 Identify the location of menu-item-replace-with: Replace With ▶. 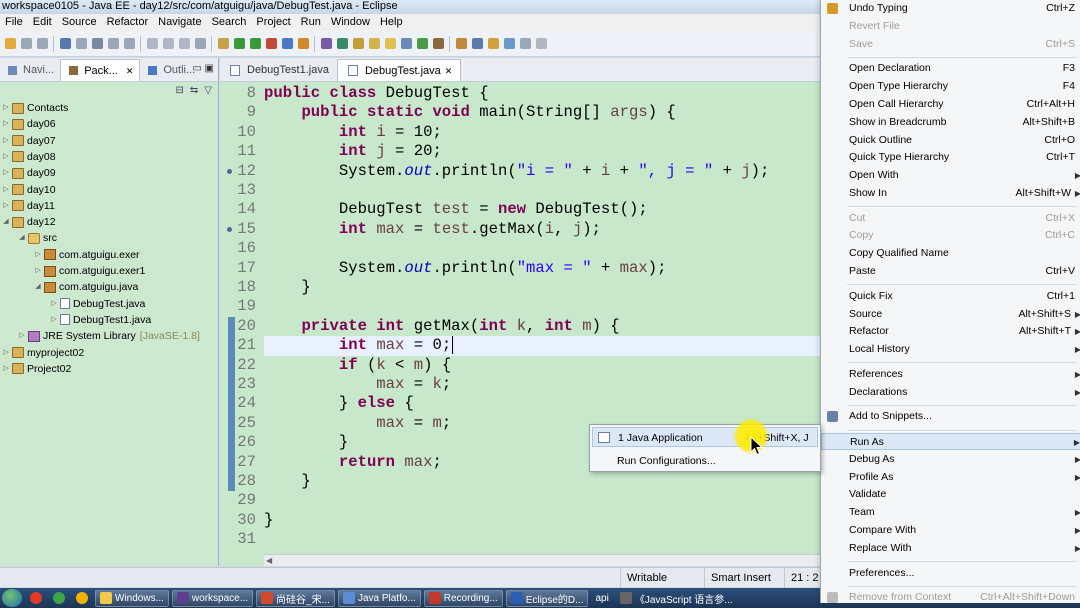
(950, 548).